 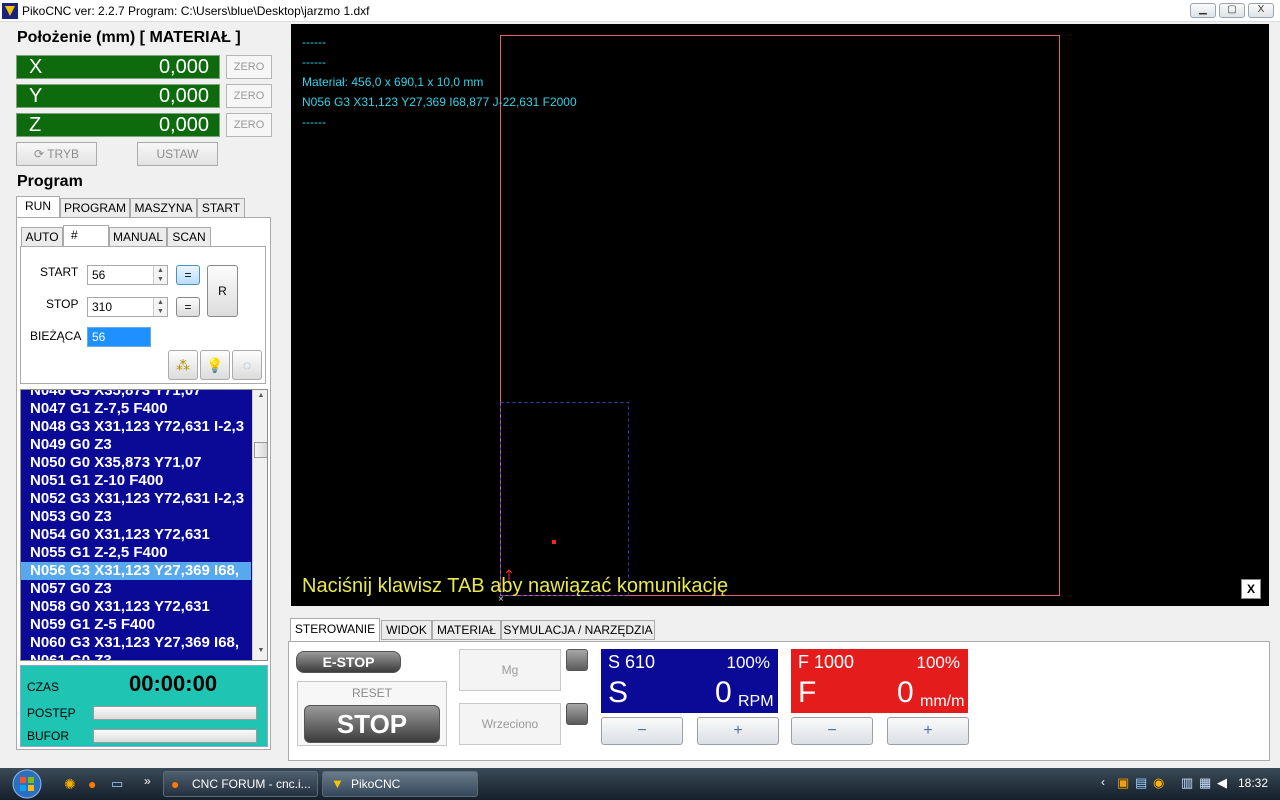 What do you see at coordinates (1103, 782) in the screenshot?
I see `tray-expand-icon: ‹` at bounding box center [1103, 782].